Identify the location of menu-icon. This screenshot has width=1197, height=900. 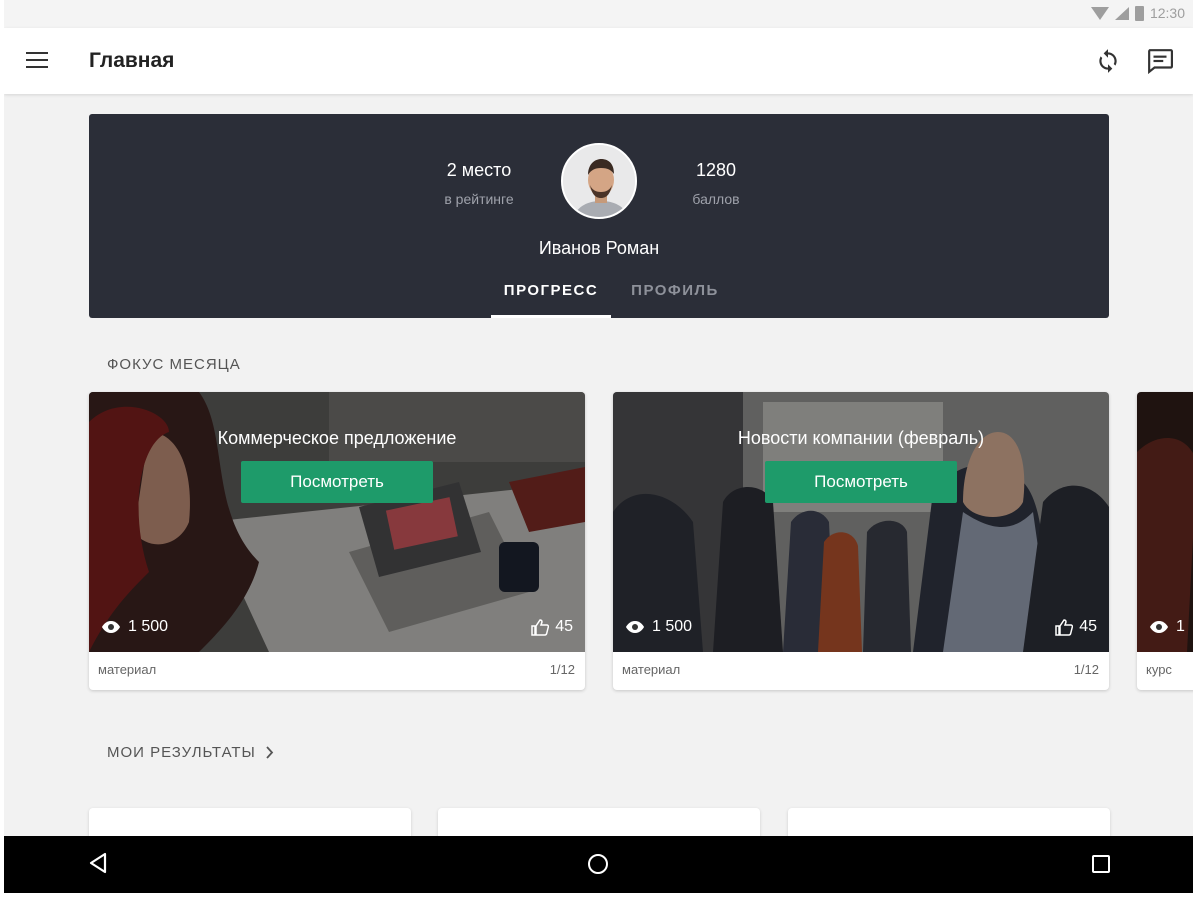
(37, 61).